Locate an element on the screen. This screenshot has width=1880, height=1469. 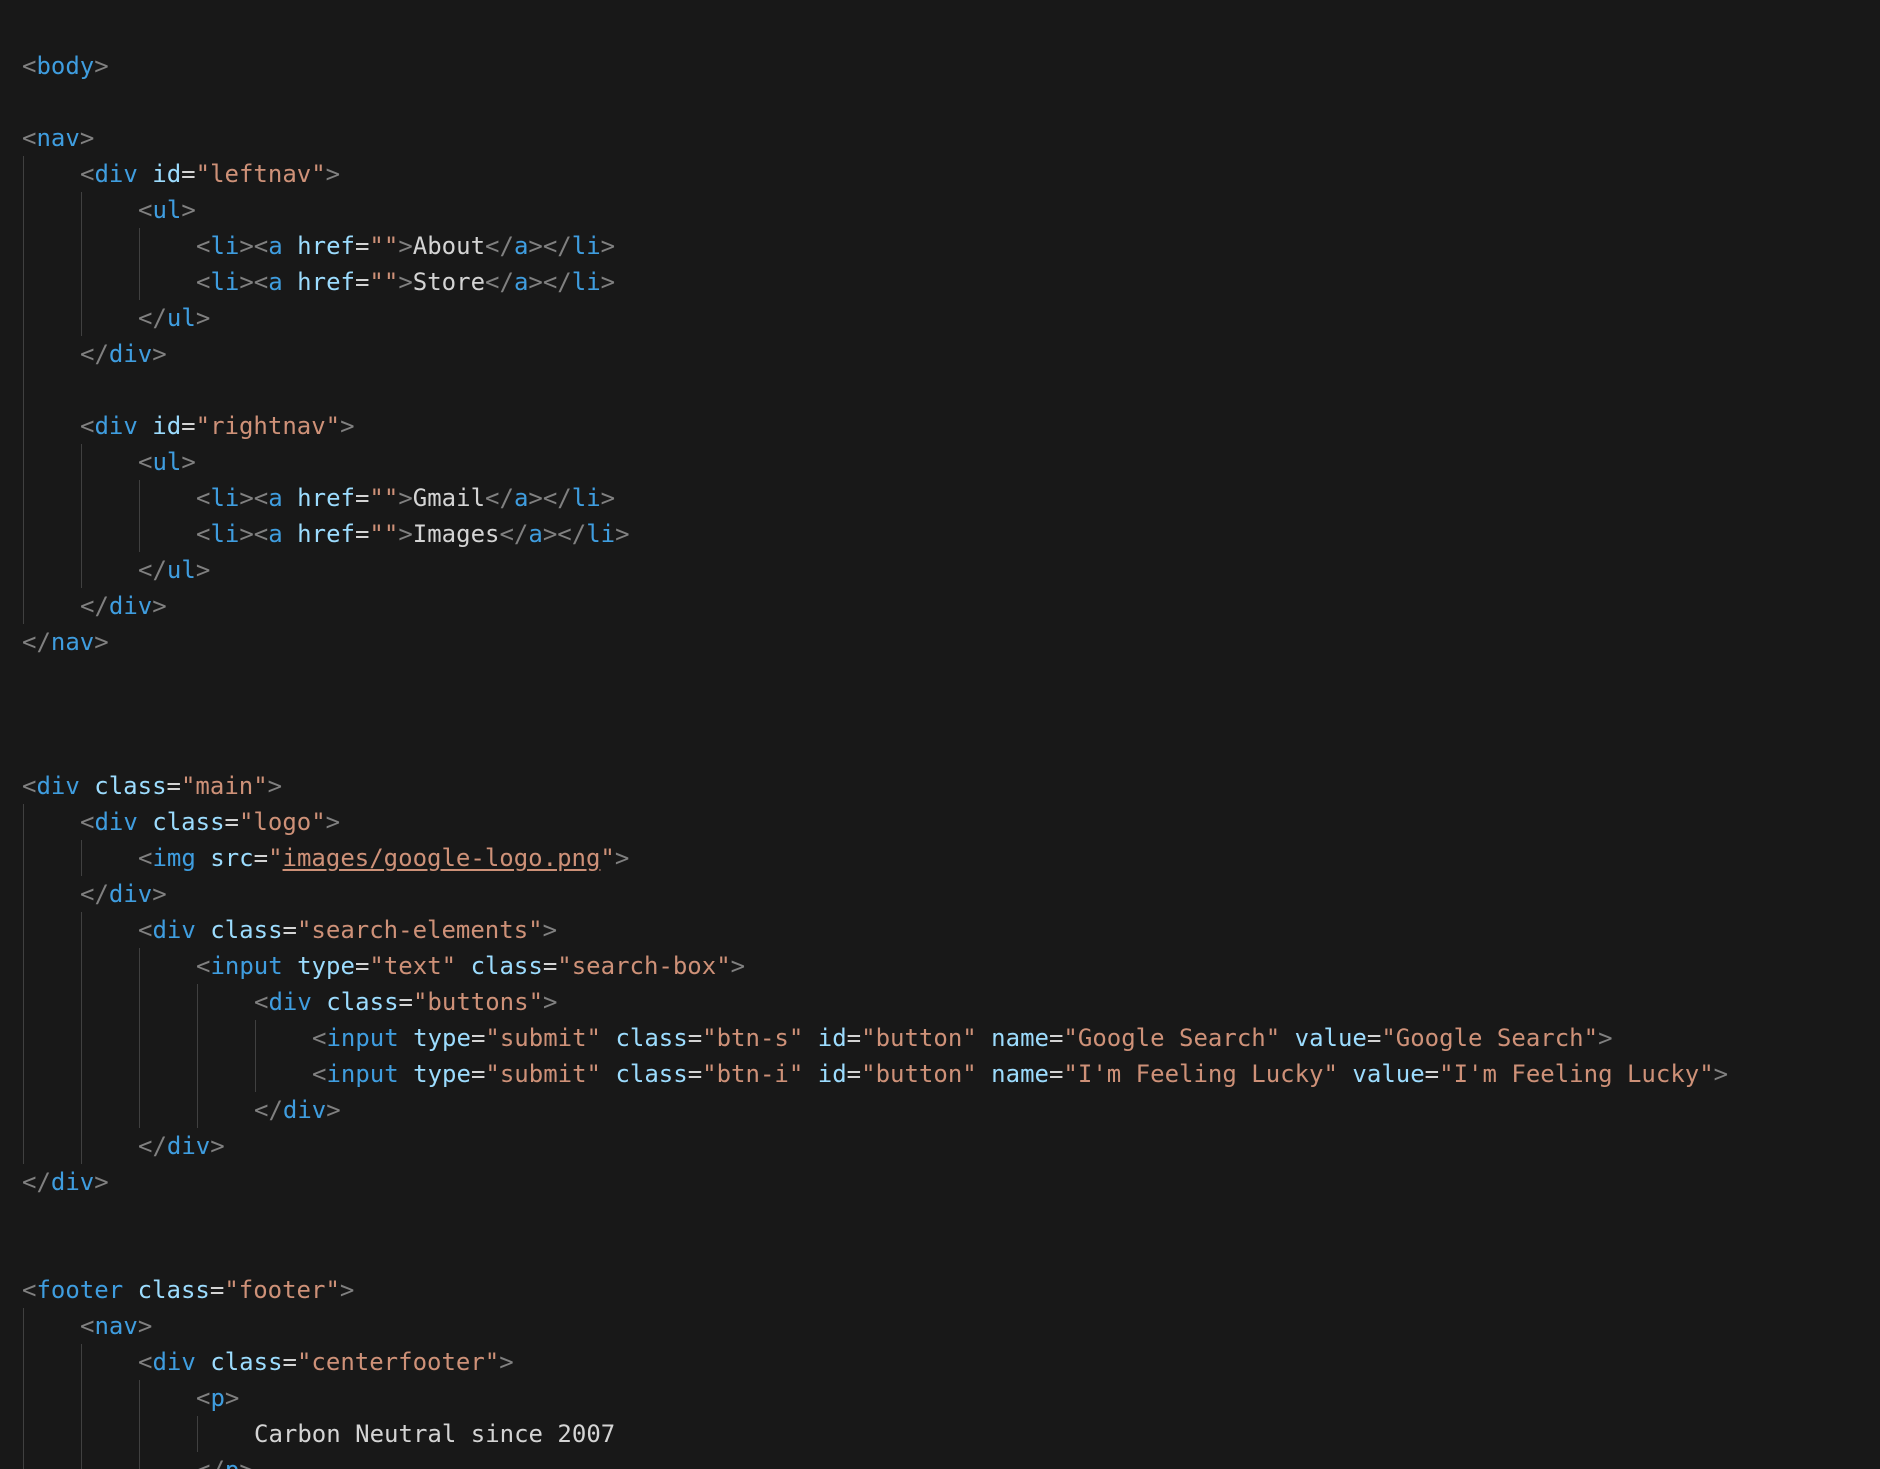
code-line: <li><a href="">Store</a></li> is located at coordinates (405, 282).